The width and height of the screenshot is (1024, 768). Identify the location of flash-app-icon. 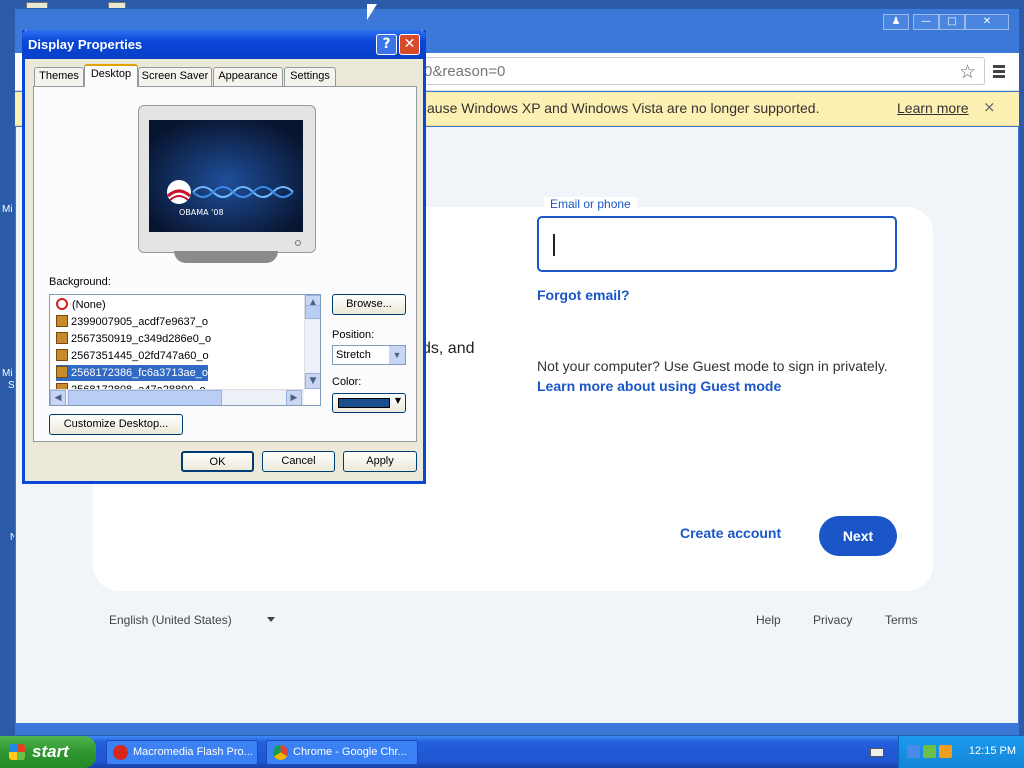
(120, 752).